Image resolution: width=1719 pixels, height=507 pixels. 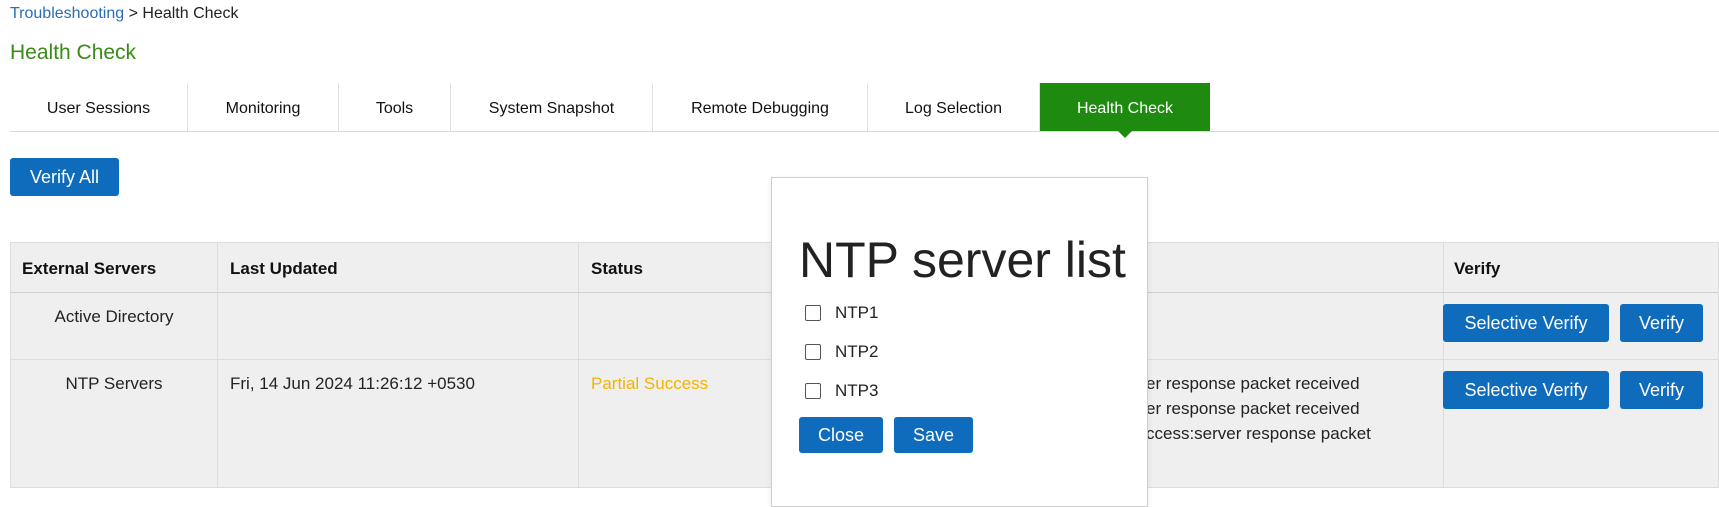 What do you see at coordinates (857, 312) in the screenshot?
I see `ntp-option-label: NTP1` at bounding box center [857, 312].